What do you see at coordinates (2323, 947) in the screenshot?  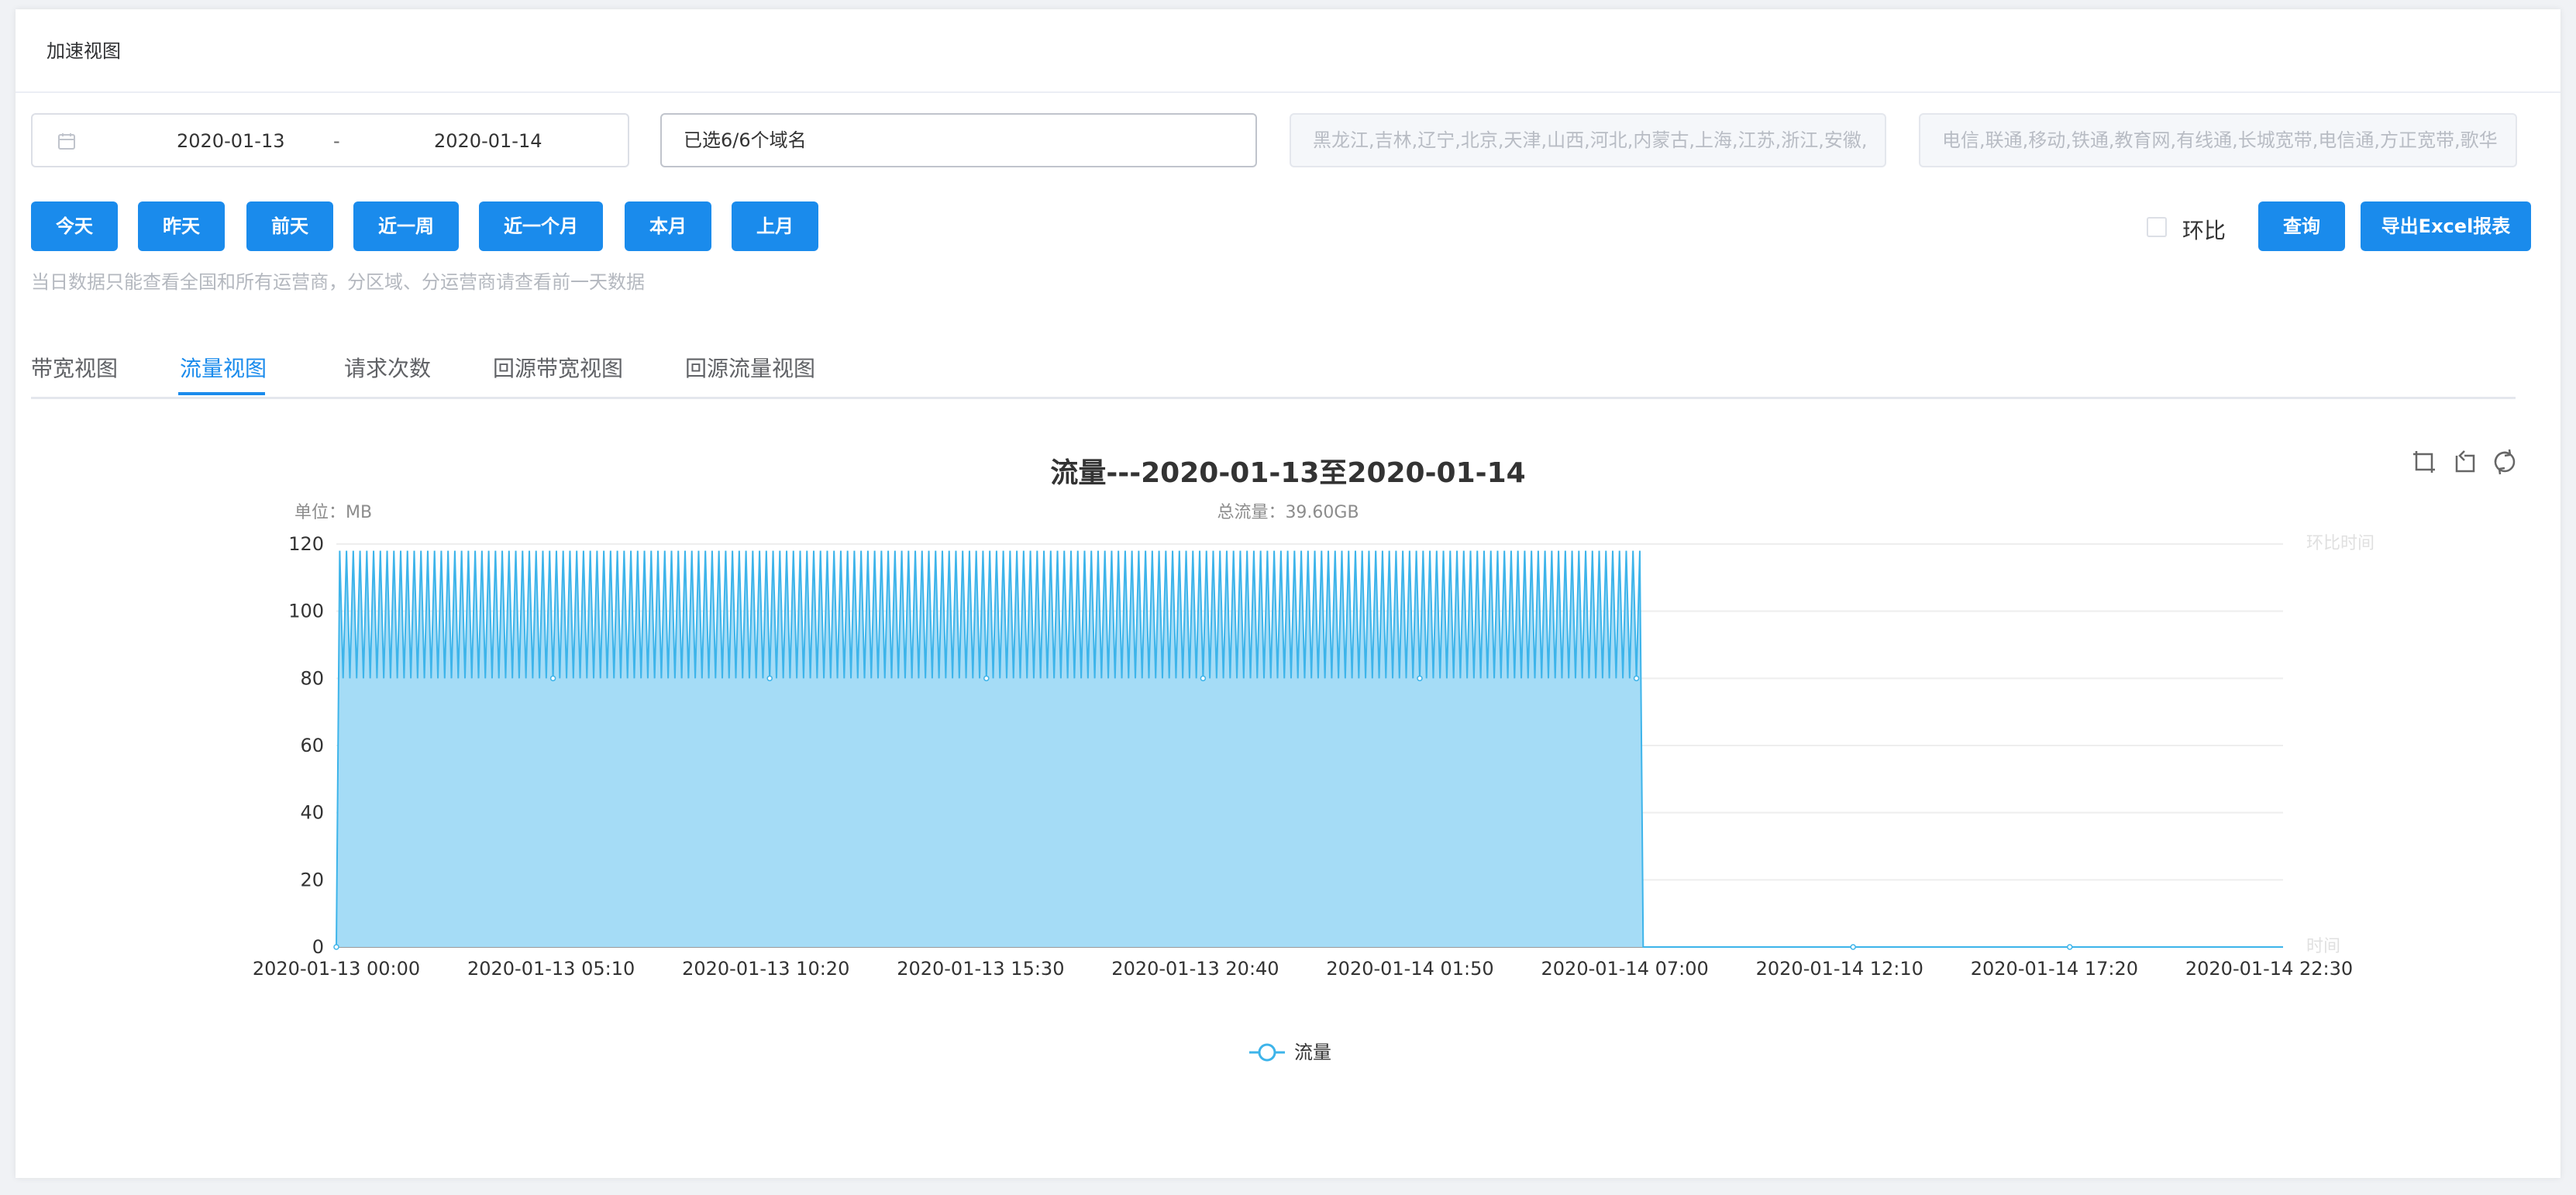 I see `x-axis-label: 时间` at bounding box center [2323, 947].